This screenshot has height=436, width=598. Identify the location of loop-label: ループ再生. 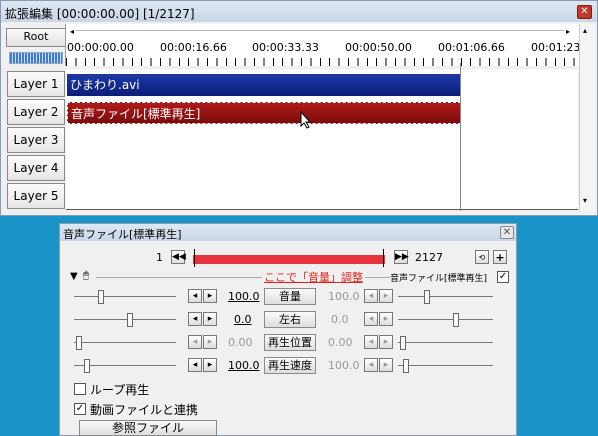
(120, 390).